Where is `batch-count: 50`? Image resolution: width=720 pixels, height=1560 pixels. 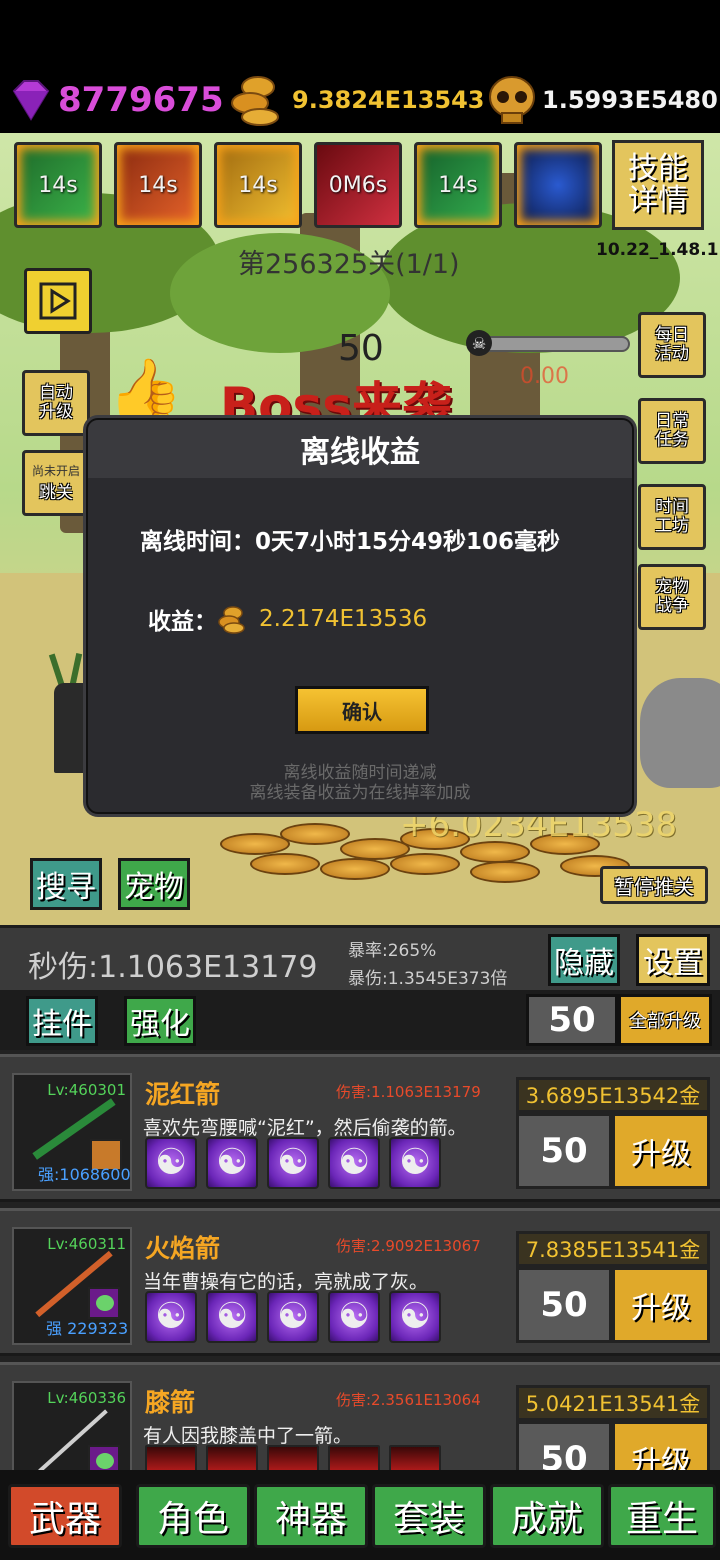 batch-count: 50 is located at coordinates (572, 1020).